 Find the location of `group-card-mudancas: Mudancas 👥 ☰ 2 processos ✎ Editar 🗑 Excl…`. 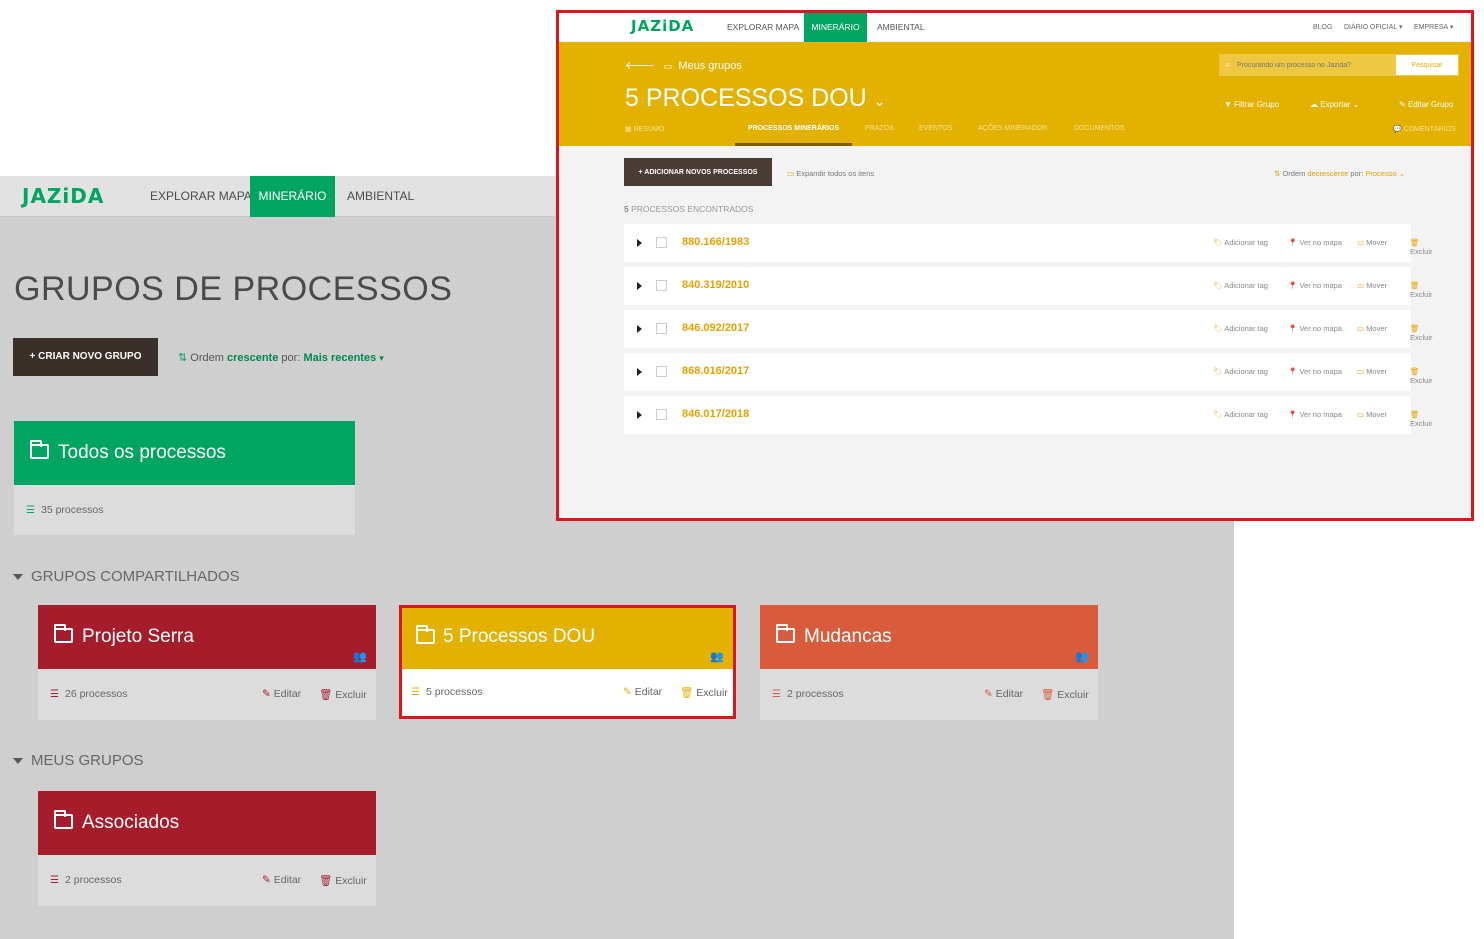

group-card-mudancas: Mudancas 👥 ☰ 2 processos ✎ Editar 🗑 Excl… is located at coordinates (929, 662).